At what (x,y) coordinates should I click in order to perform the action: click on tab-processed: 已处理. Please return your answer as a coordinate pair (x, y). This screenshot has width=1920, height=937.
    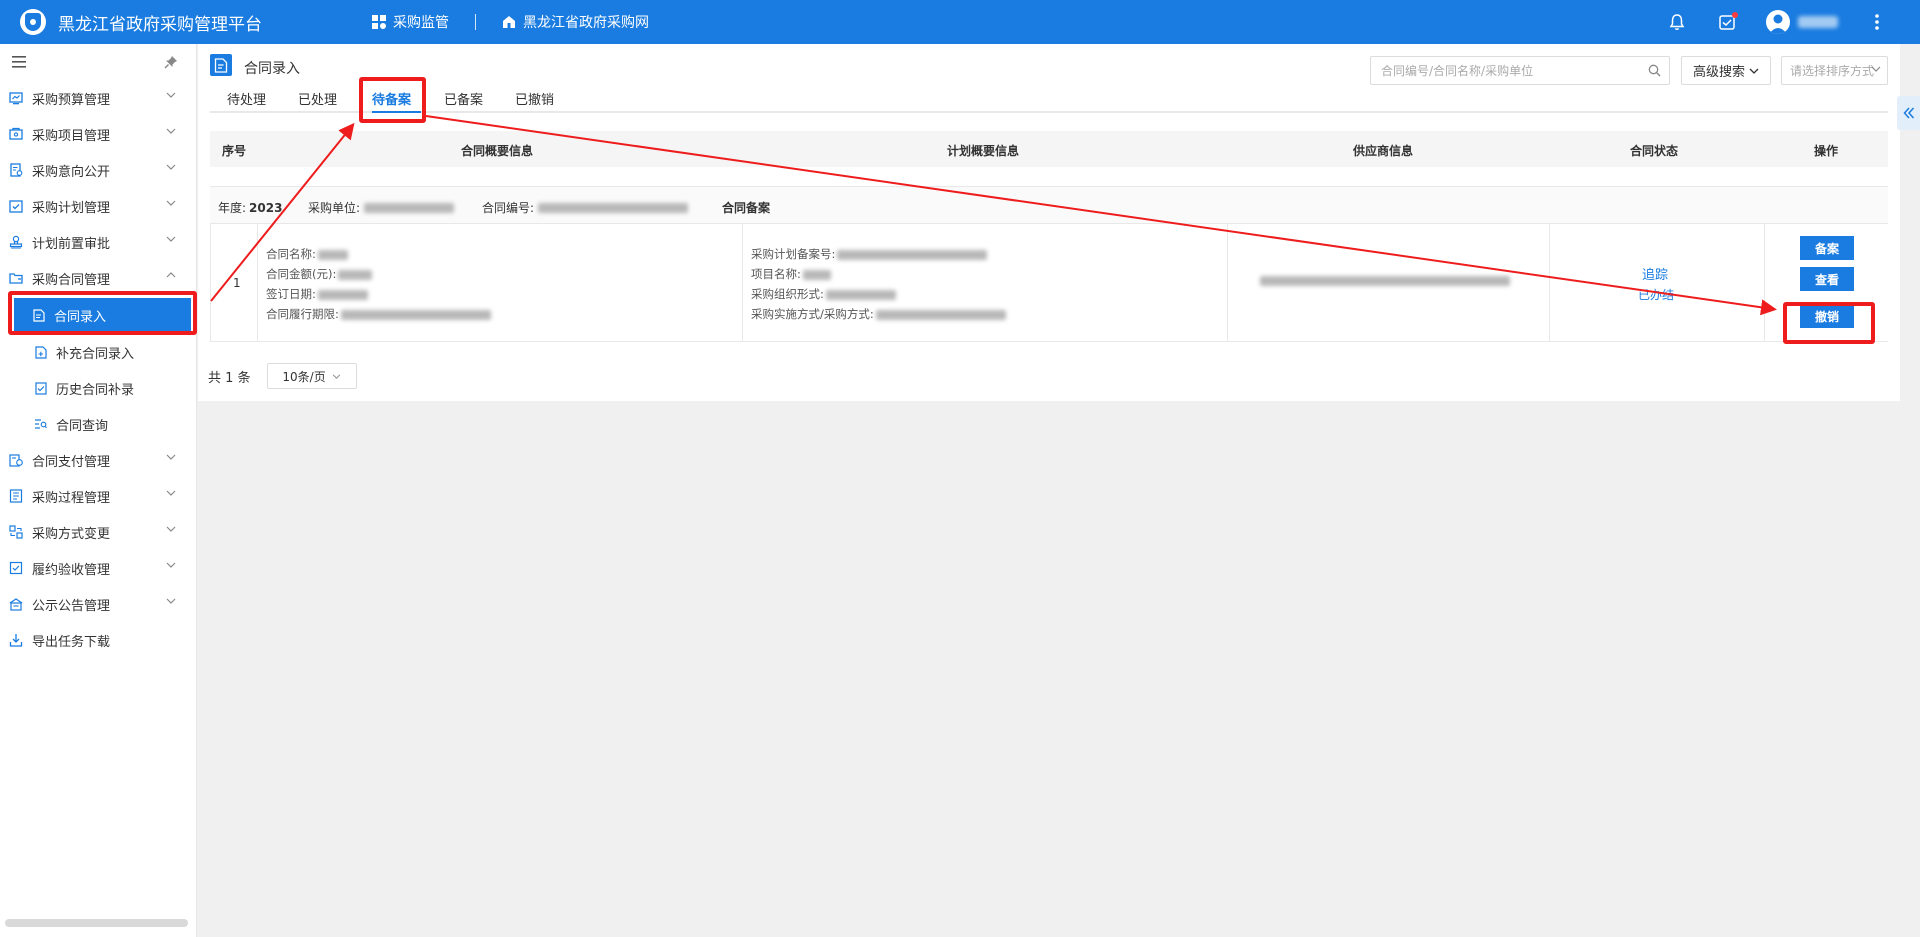
    Looking at the image, I should click on (317, 98).